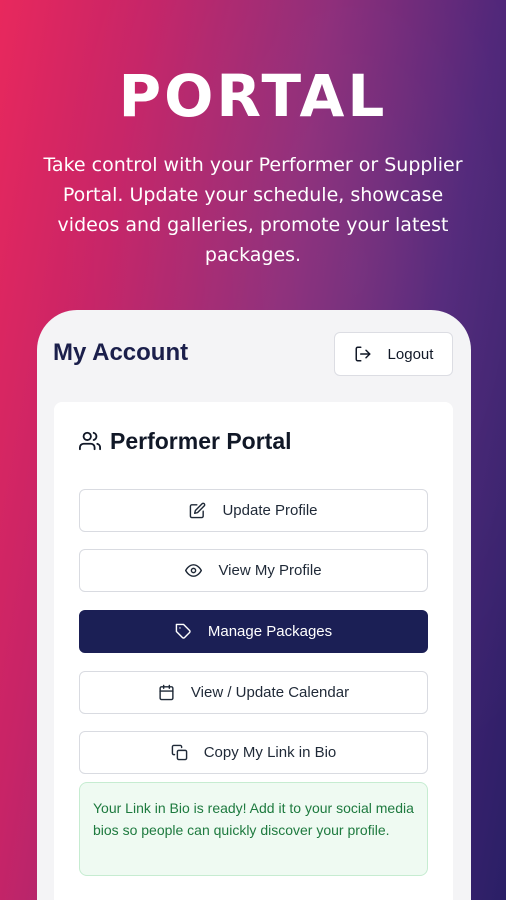 Image resolution: width=506 pixels, height=900 pixels. I want to click on edit-icon, so click(198, 510).